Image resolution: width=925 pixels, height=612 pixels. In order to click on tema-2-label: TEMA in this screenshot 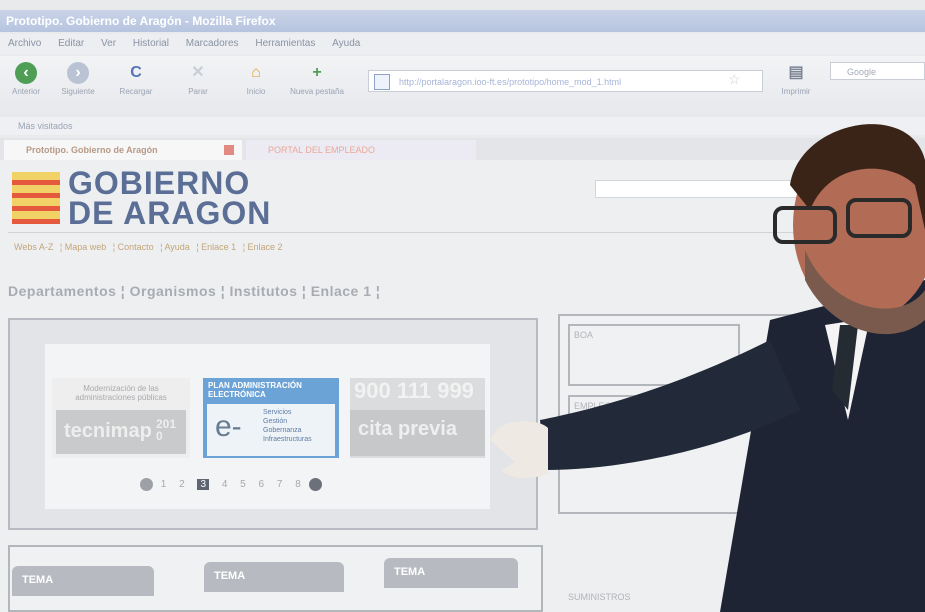, I will do `click(230, 576)`.